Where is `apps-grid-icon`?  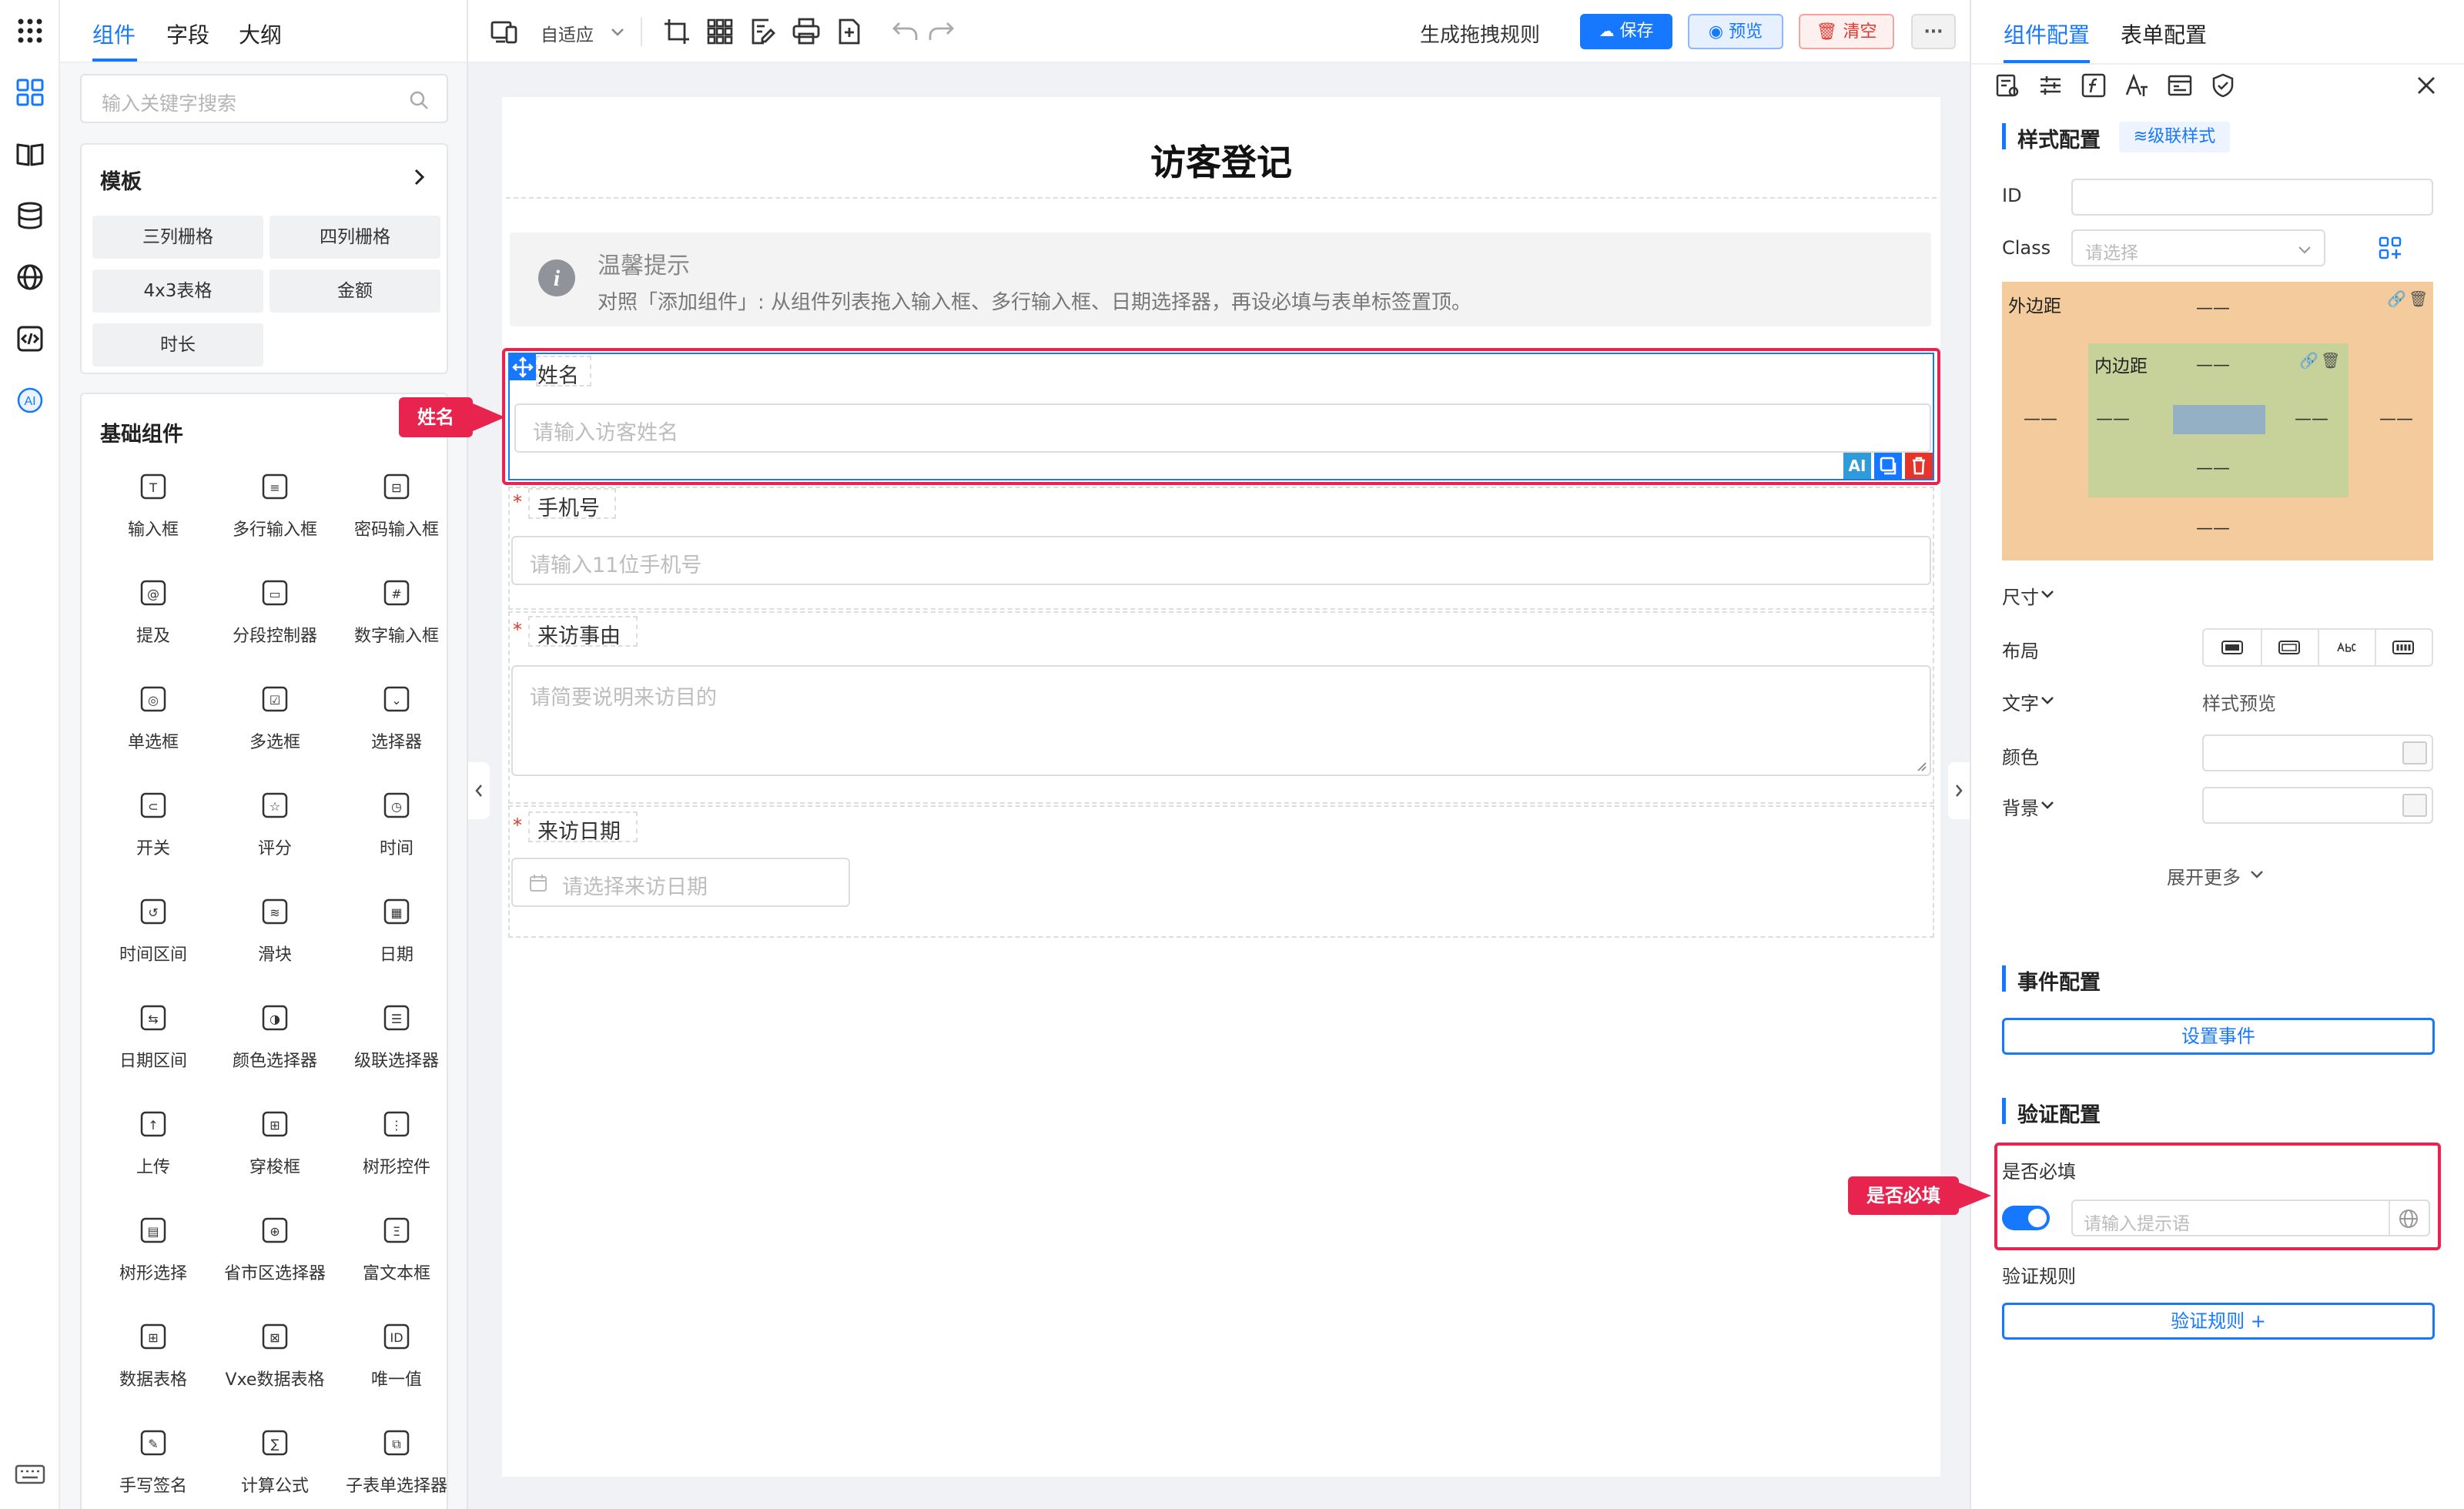 apps-grid-icon is located at coordinates (30, 30).